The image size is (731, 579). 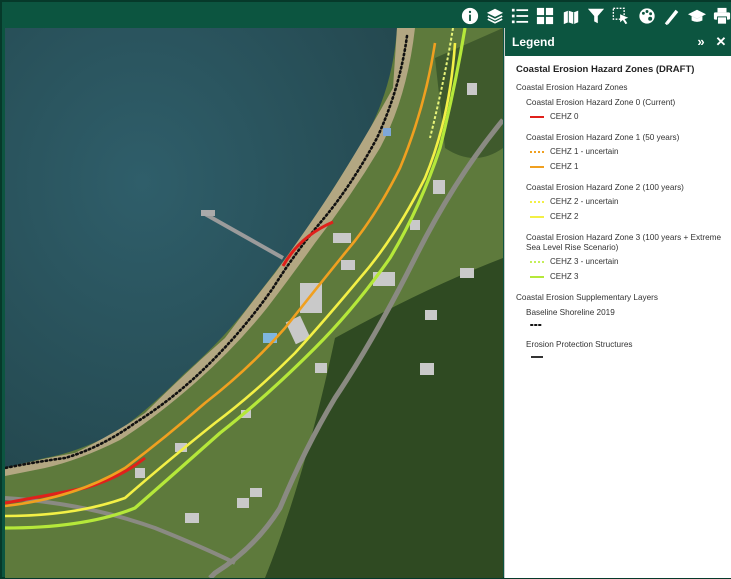 What do you see at coordinates (537, 216) in the screenshot?
I see `cehz2-swatch` at bounding box center [537, 216].